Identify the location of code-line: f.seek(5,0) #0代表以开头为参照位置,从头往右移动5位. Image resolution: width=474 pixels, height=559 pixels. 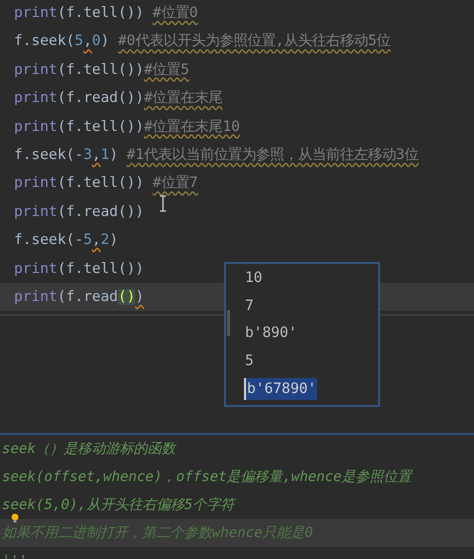
(202, 41).